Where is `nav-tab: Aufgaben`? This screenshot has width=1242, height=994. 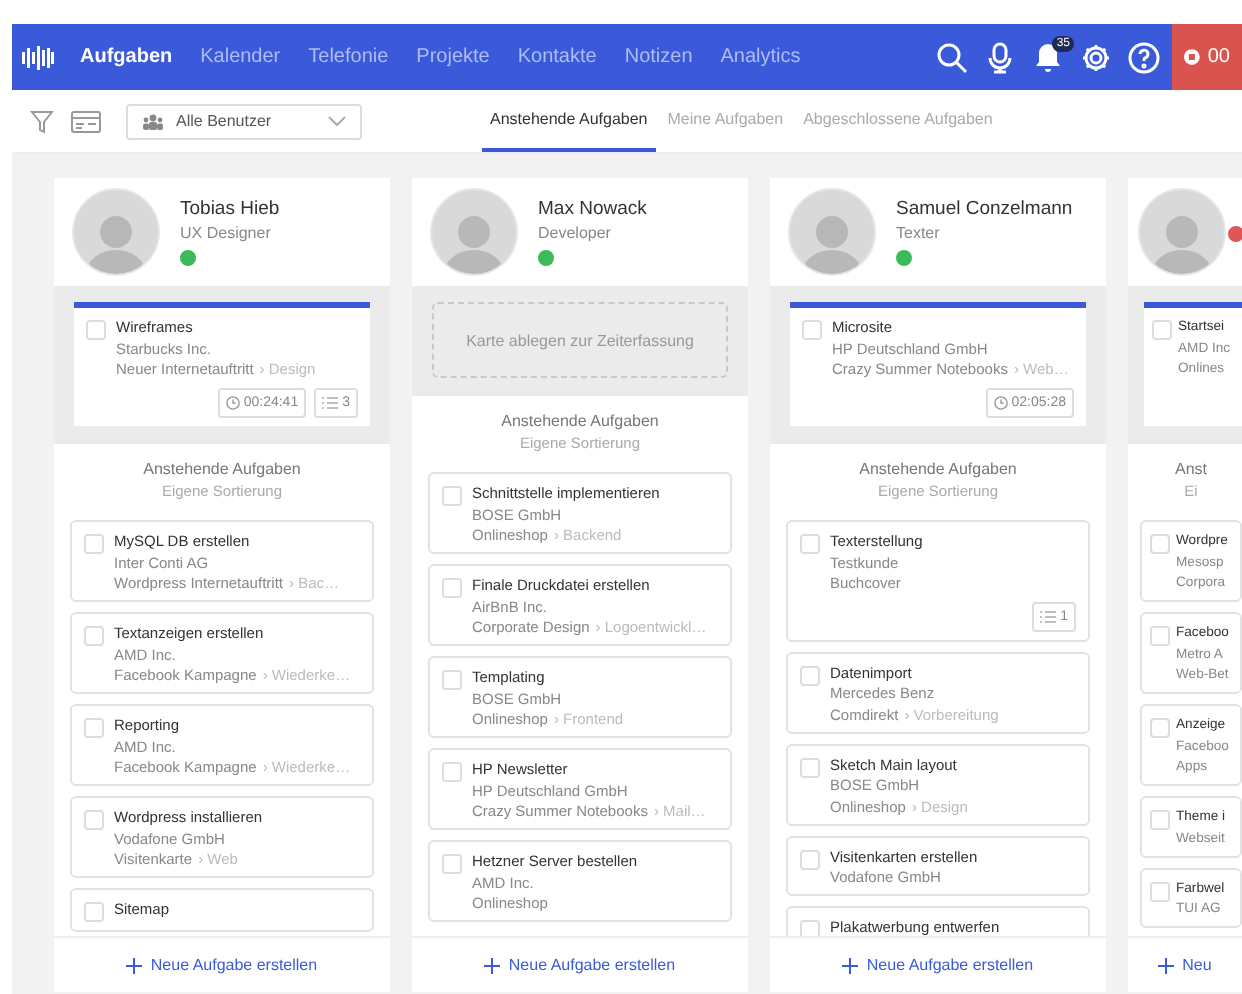
nav-tab: Aufgaben is located at coordinates (126, 57).